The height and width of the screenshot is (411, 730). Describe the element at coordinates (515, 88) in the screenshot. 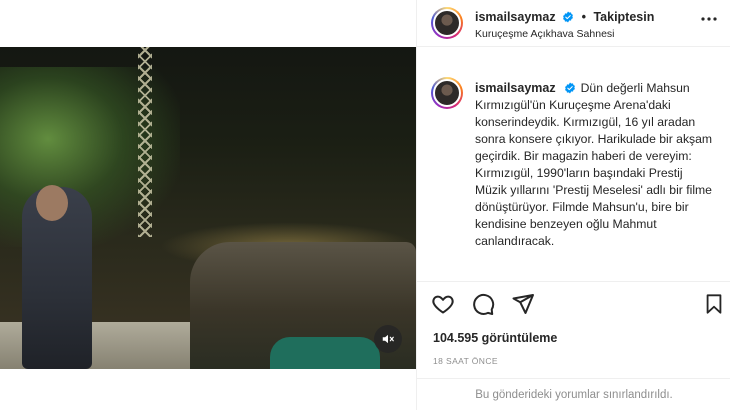

I see `caption-username: ismailsaymaz` at that location.